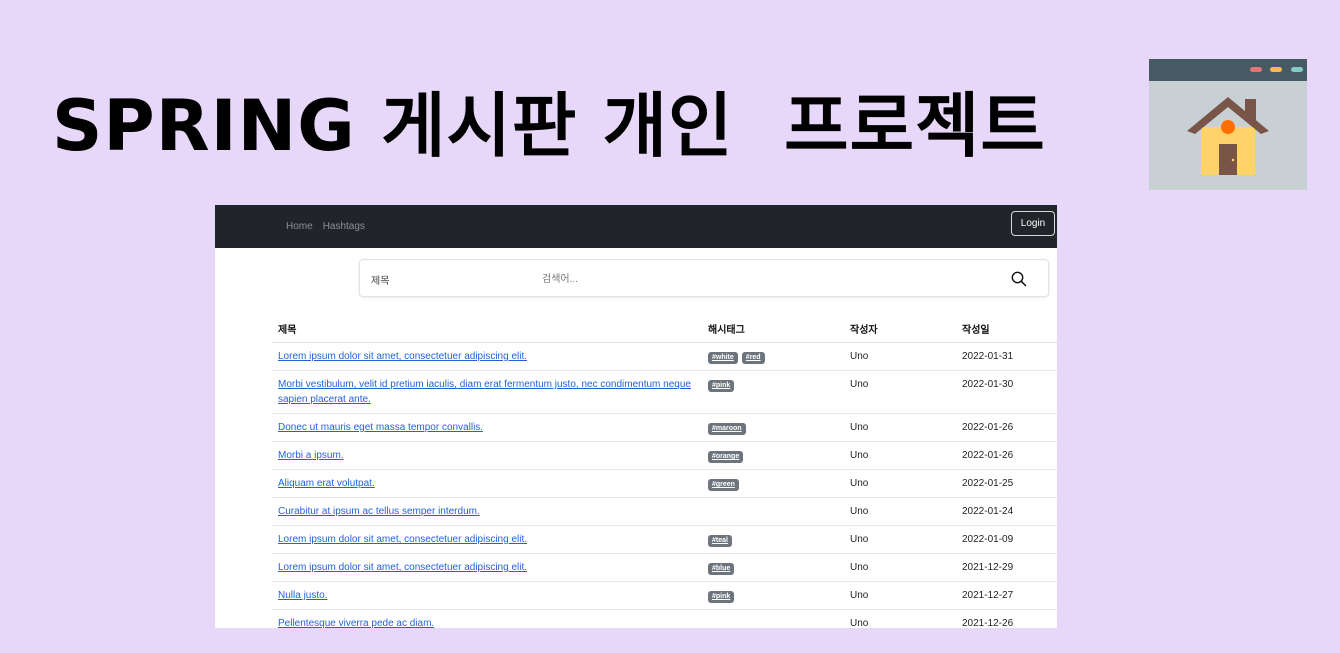 The image size is (1340, 653). What do you see at coordinates (1228, 124) in the screenshot?
I see `house-browser-icon` at bounding box center [1228, 124].